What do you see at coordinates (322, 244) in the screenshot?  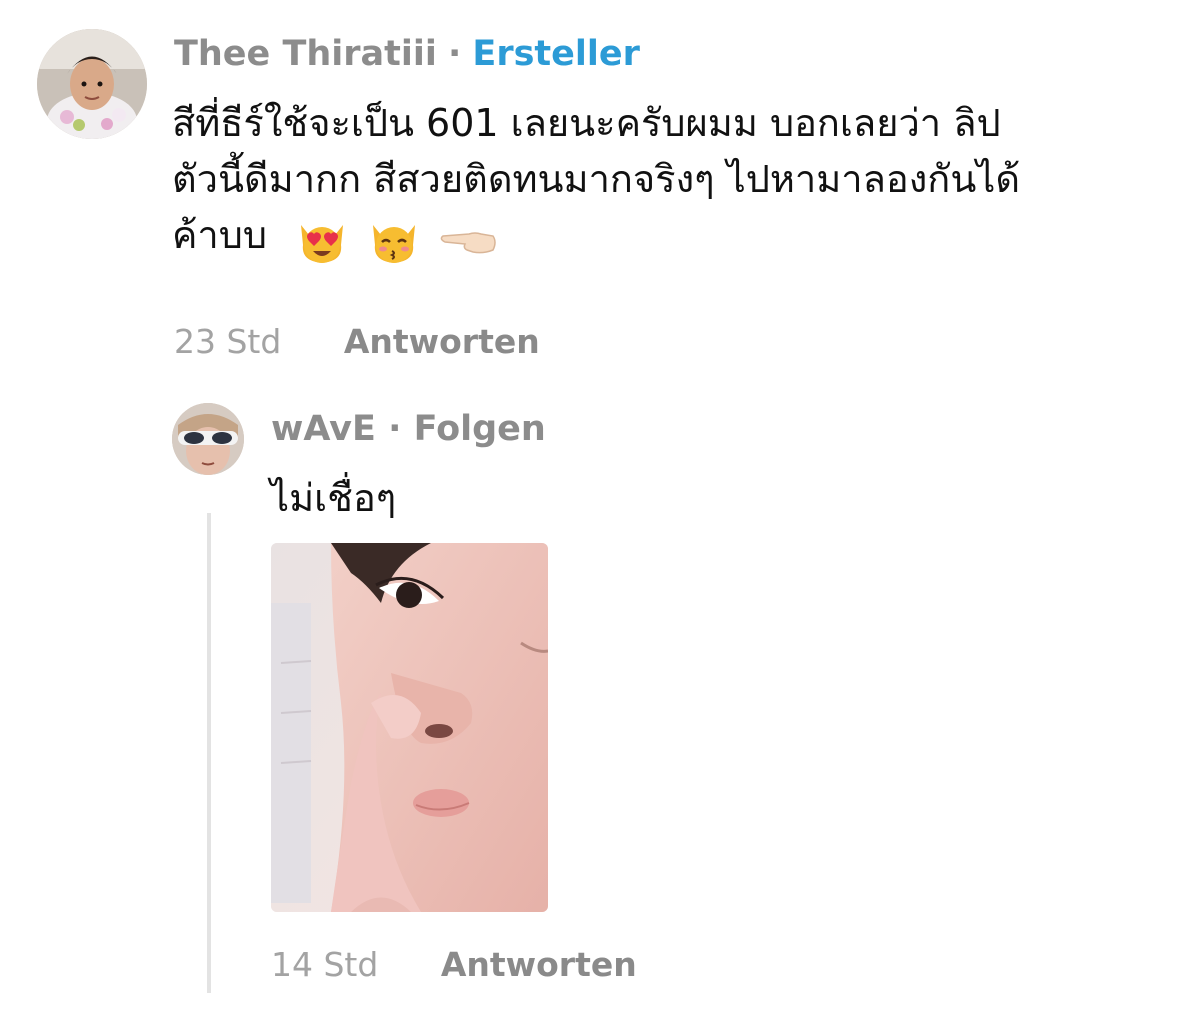 I see `heart-eyes-cat-icon` at bounding box center [322, 244].